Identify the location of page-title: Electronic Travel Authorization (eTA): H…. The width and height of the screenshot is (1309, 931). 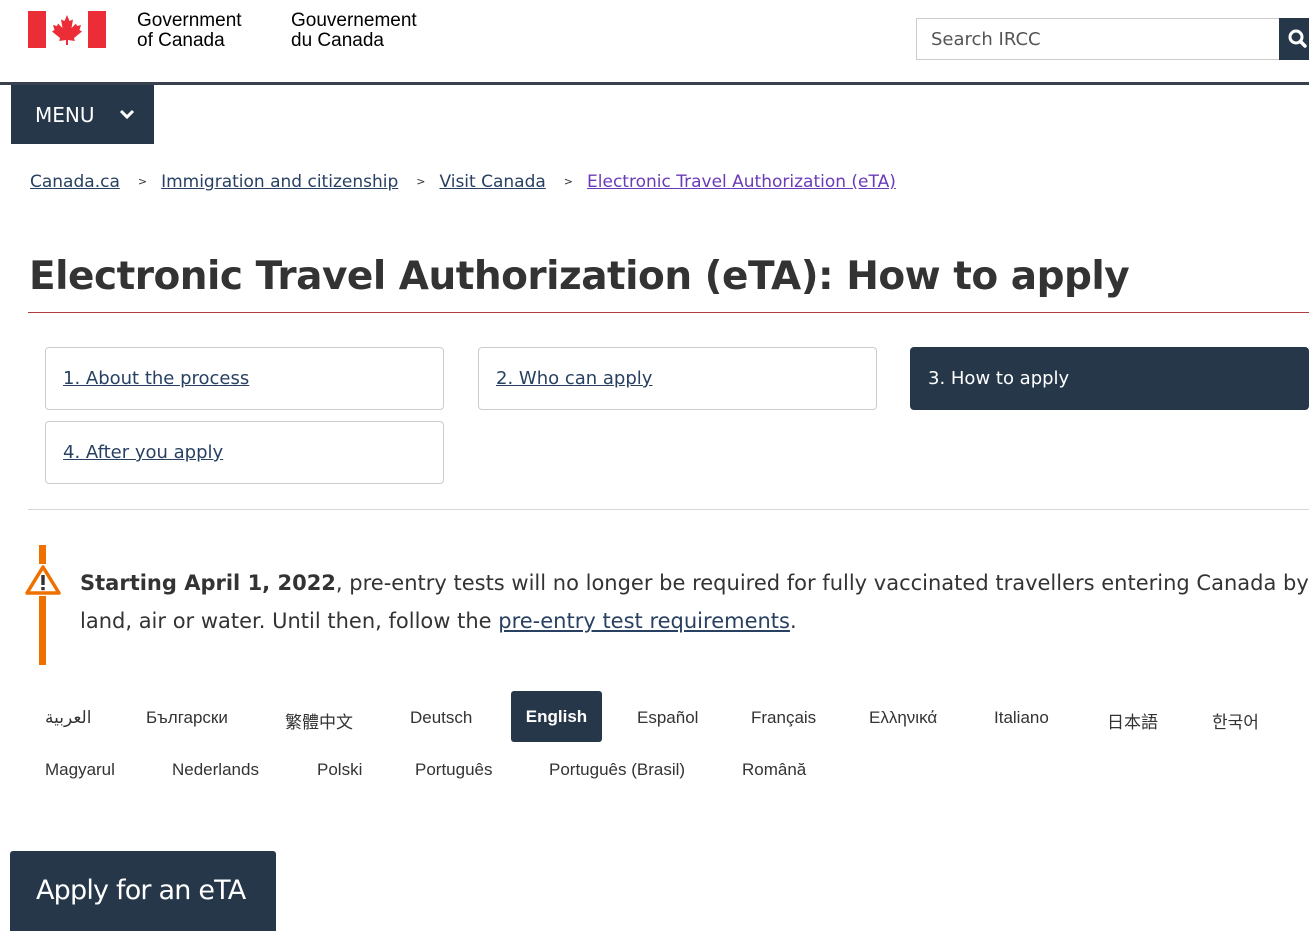
(579, 276).